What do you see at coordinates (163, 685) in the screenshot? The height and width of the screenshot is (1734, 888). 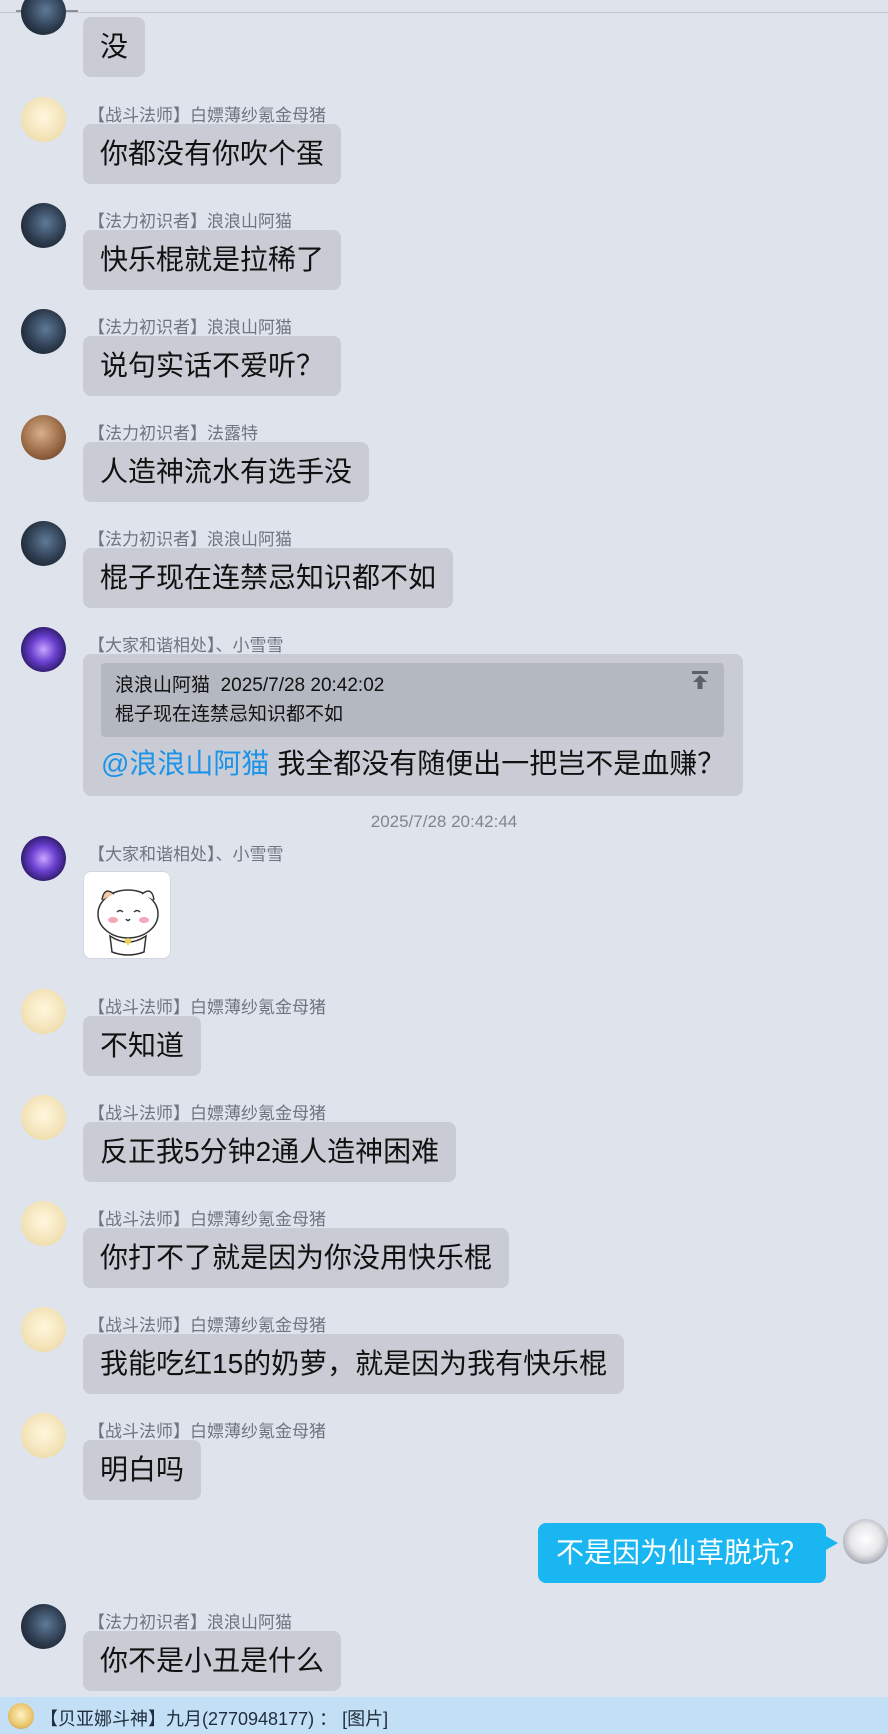 I see `quoted-author: 浪浪山阿猫` at bounding box center [163, 685].